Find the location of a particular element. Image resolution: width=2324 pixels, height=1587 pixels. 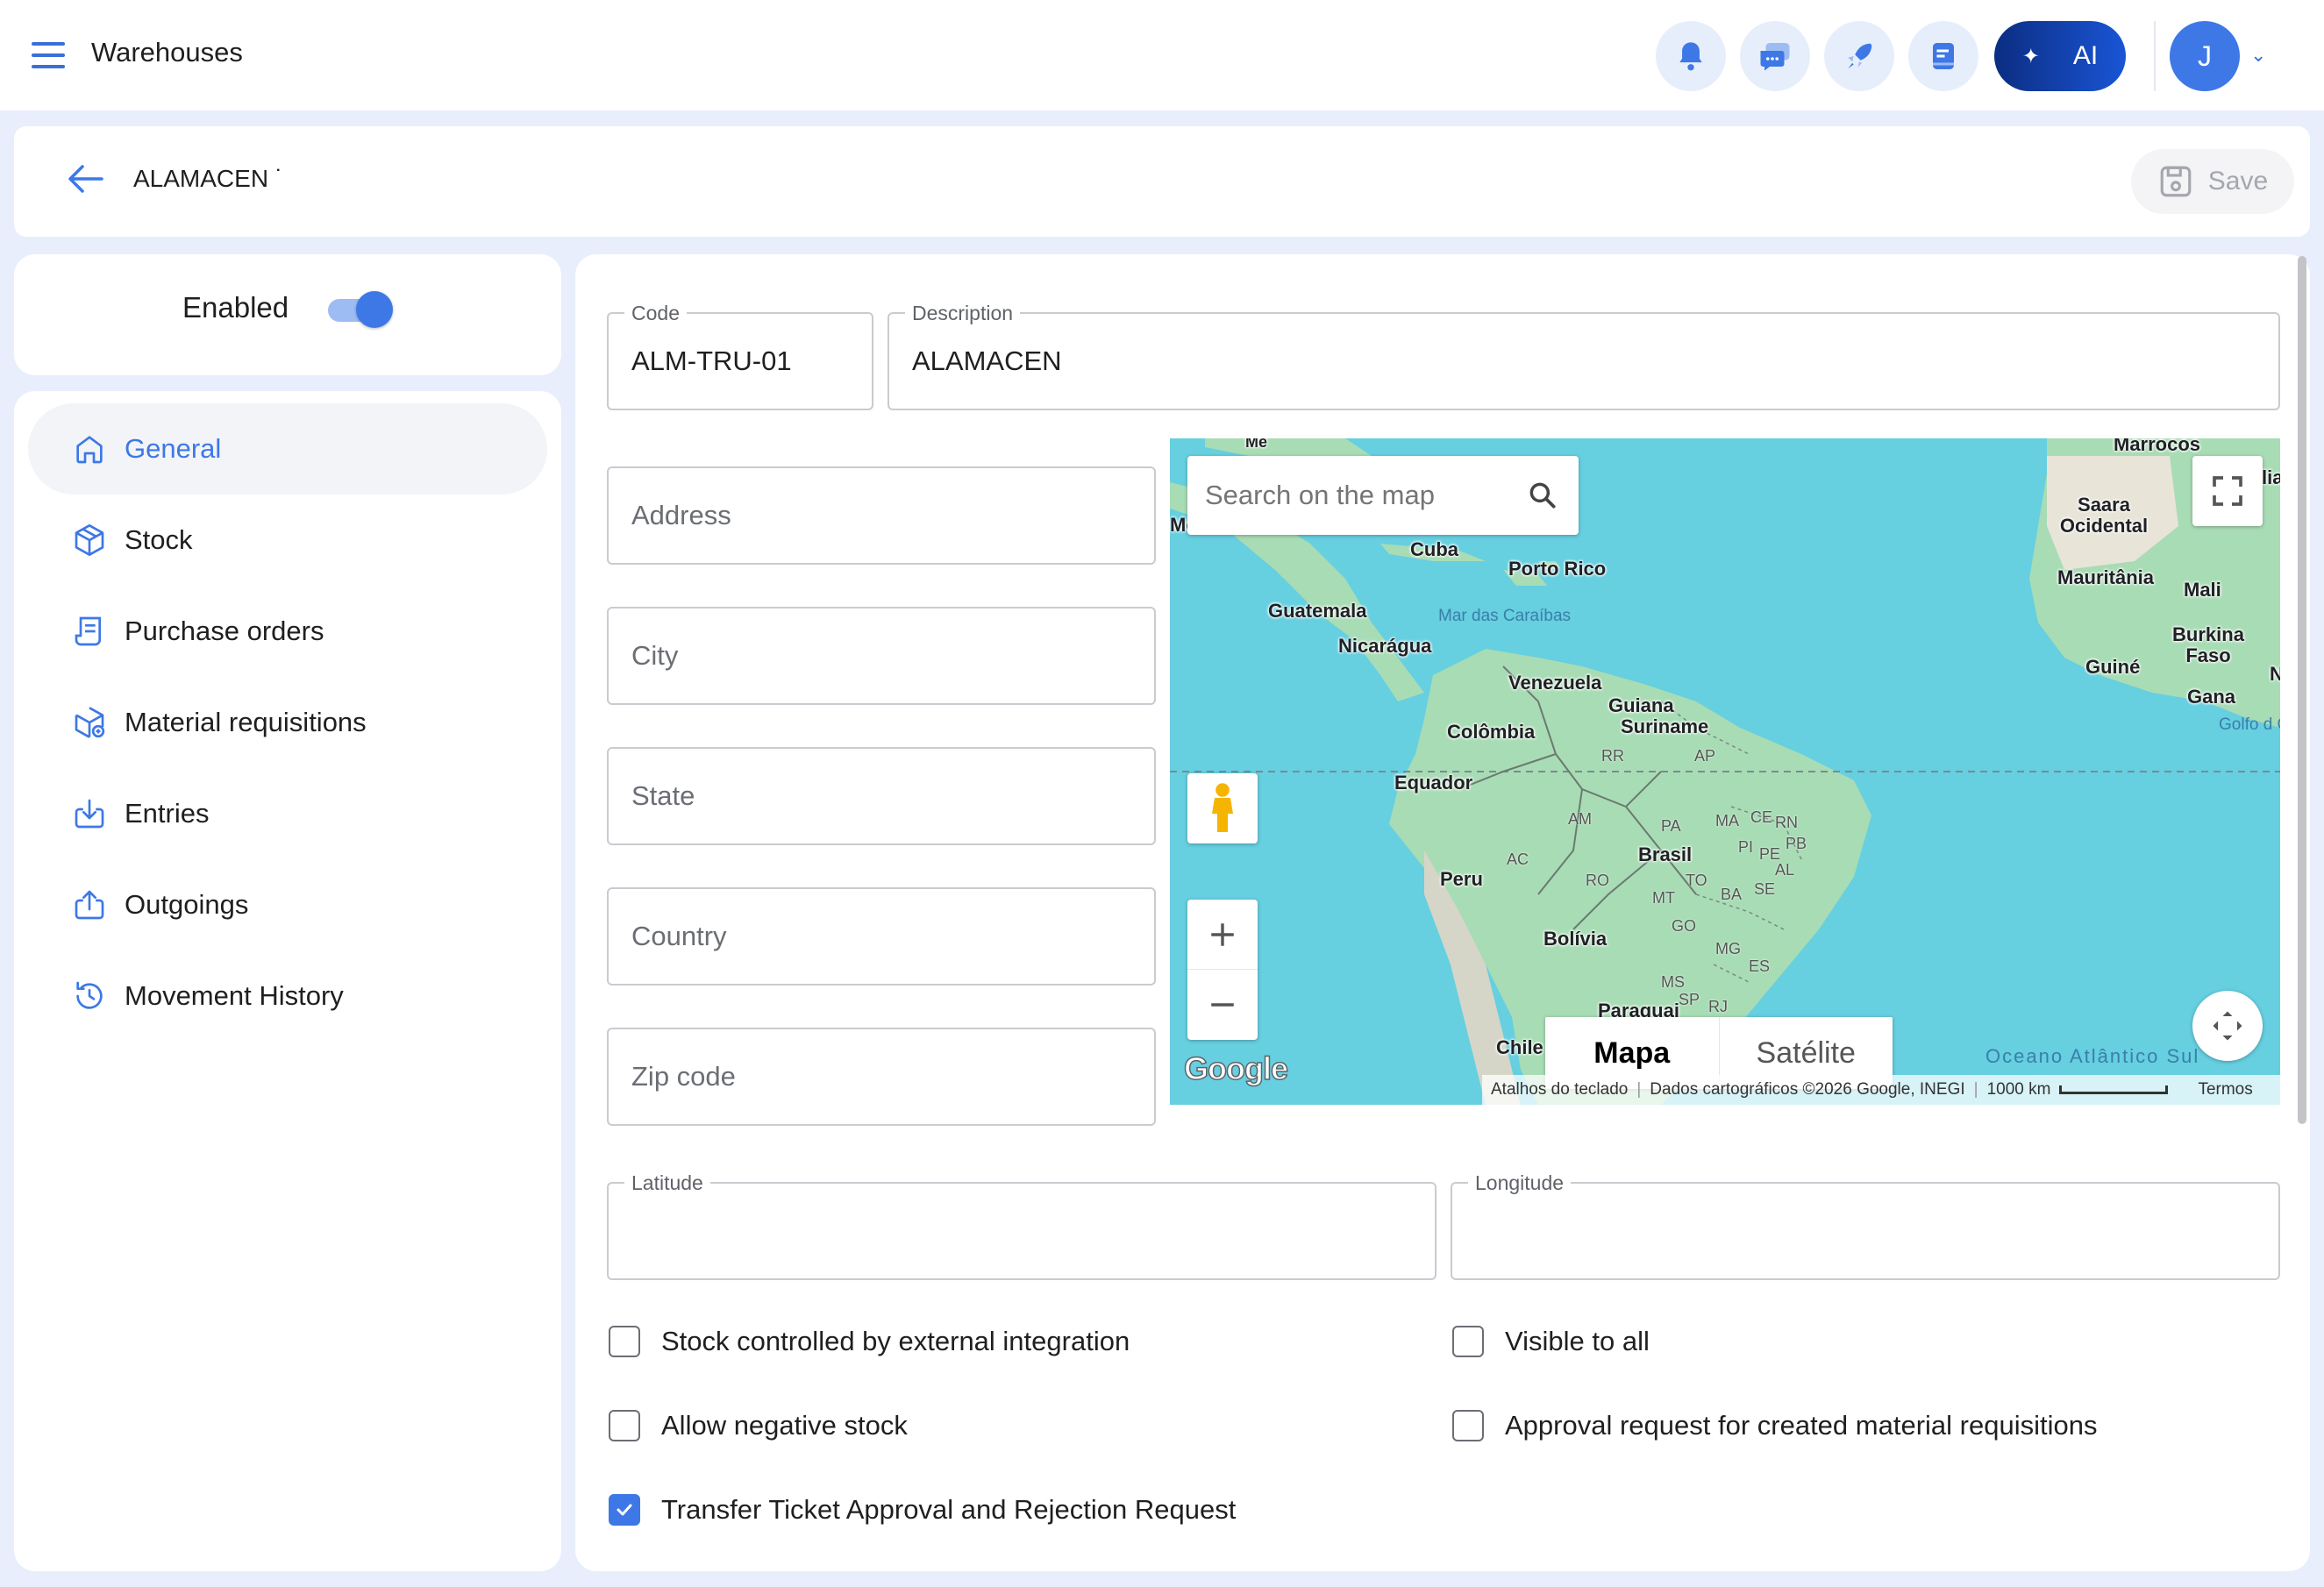

terms-link: Termos is located at coordinates (2225, 1090).